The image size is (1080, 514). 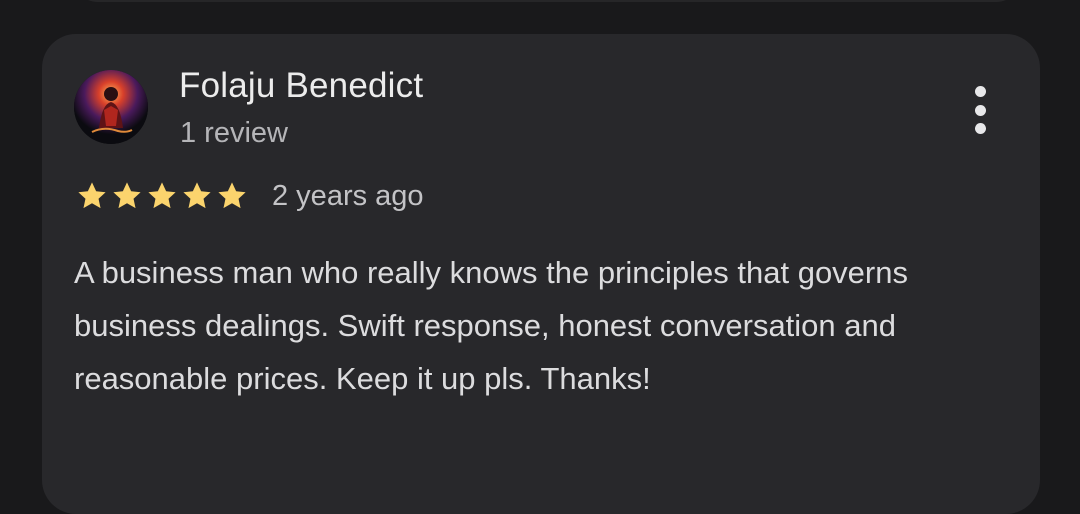 I want to click on previous-card-edge, so click(x=547, y=1).